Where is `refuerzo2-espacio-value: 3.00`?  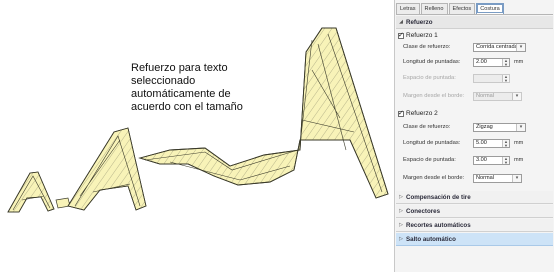 refuerzo2-espacio-value: 3.00 is located at coordinates (481, 160).